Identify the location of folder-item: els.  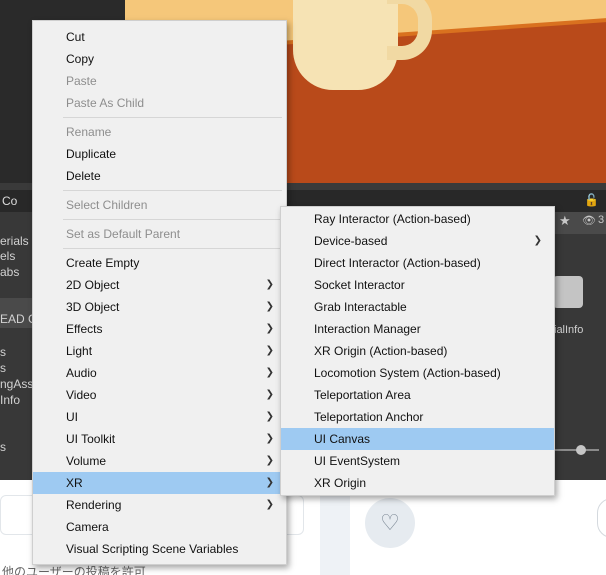
(7, 256).